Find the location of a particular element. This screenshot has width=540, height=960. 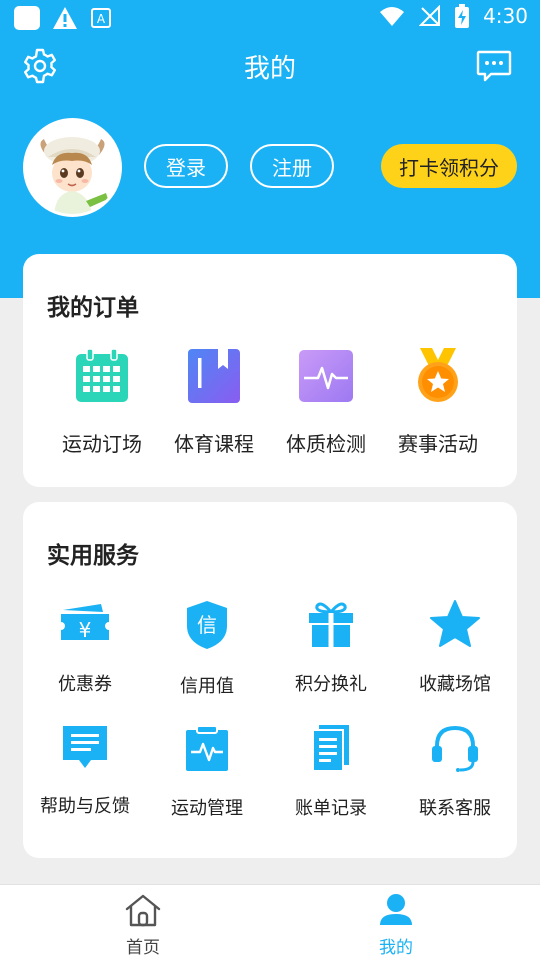

gift-icon is located at coordinates (331, 624).